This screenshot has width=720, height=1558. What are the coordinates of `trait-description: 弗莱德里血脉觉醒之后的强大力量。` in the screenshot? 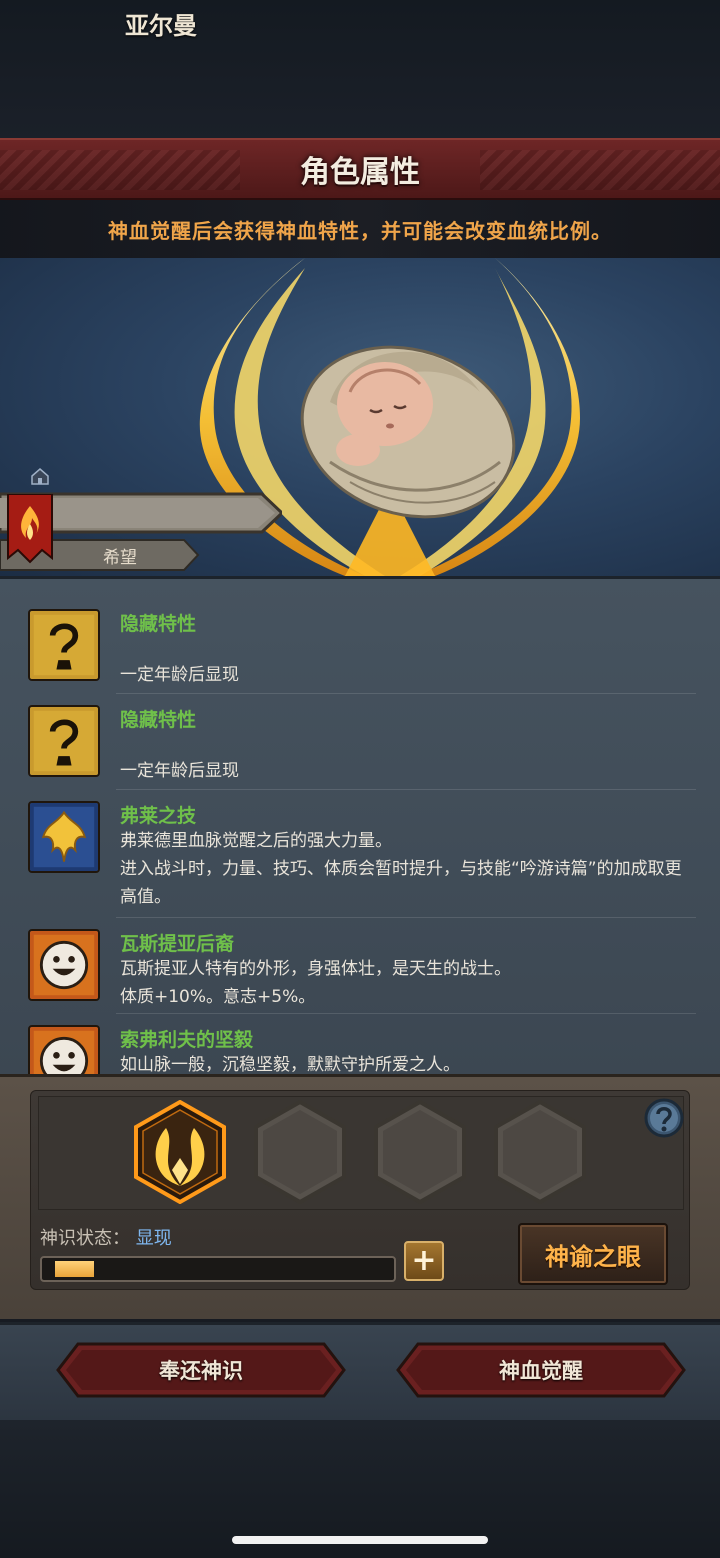 It's located at (256, 841).